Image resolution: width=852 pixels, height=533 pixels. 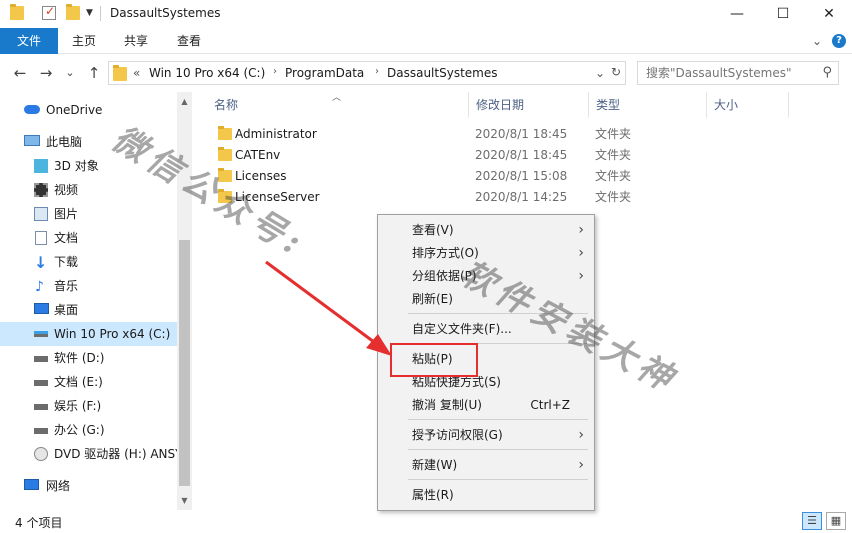 What do you see at coordinates (532, 155) in the screenshot?
I see `file-row-catenv: CATEnv 2020/8/1 18:45 文件夹` at bounding box center [532, 155].